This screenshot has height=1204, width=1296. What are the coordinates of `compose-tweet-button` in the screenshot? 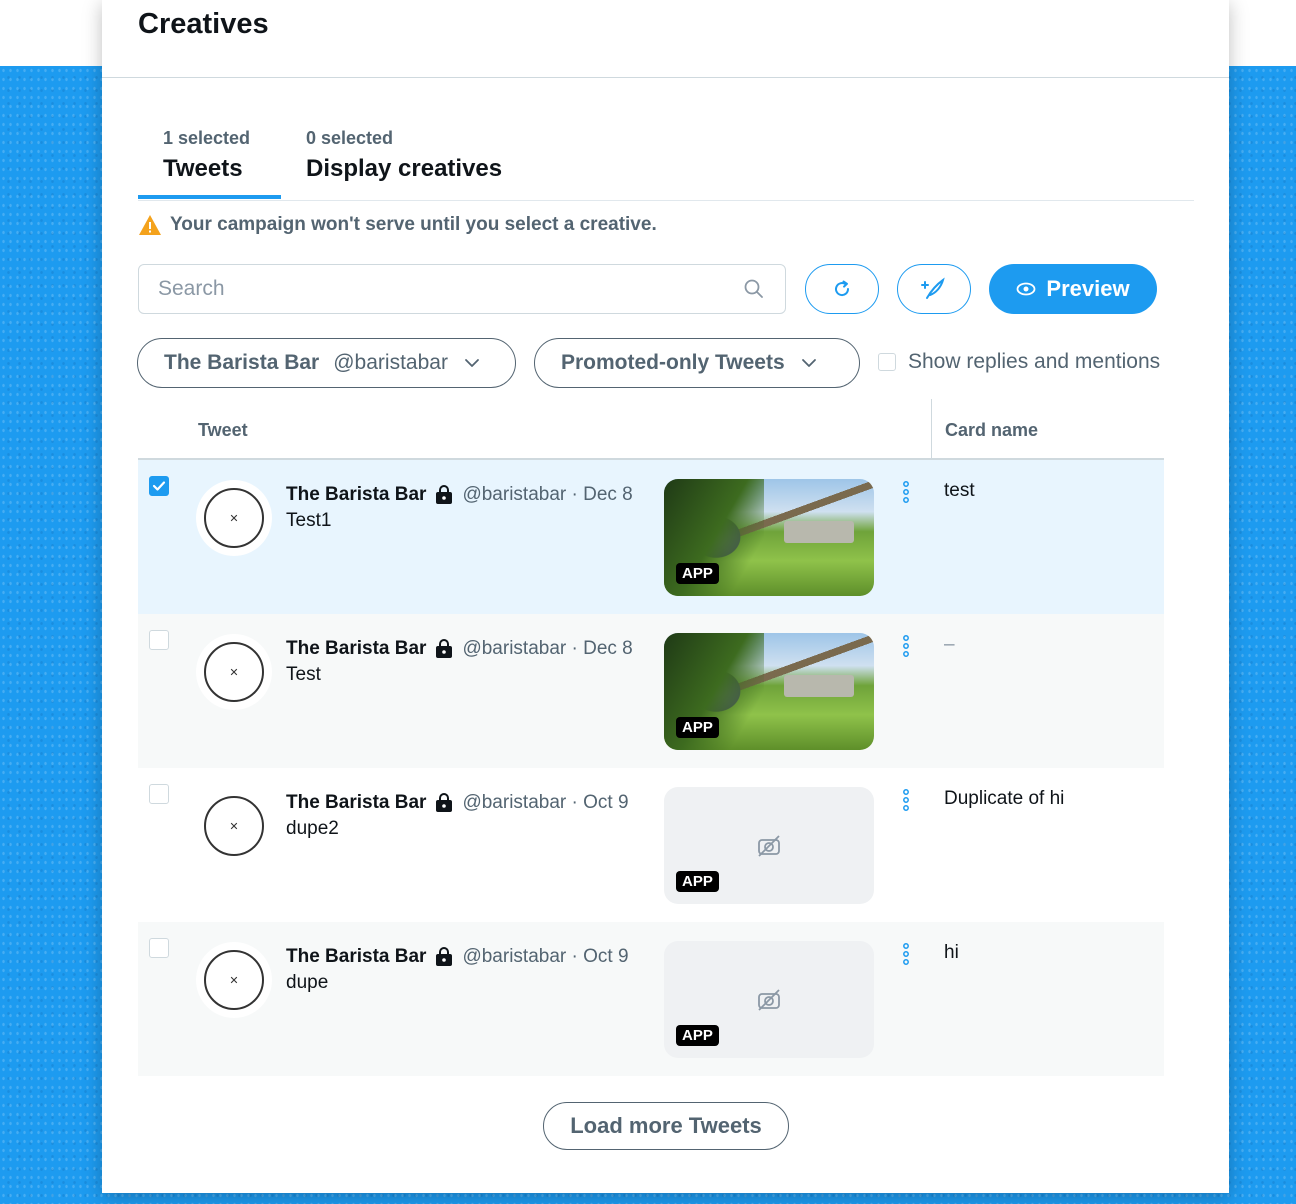 It's located at (934, 289).